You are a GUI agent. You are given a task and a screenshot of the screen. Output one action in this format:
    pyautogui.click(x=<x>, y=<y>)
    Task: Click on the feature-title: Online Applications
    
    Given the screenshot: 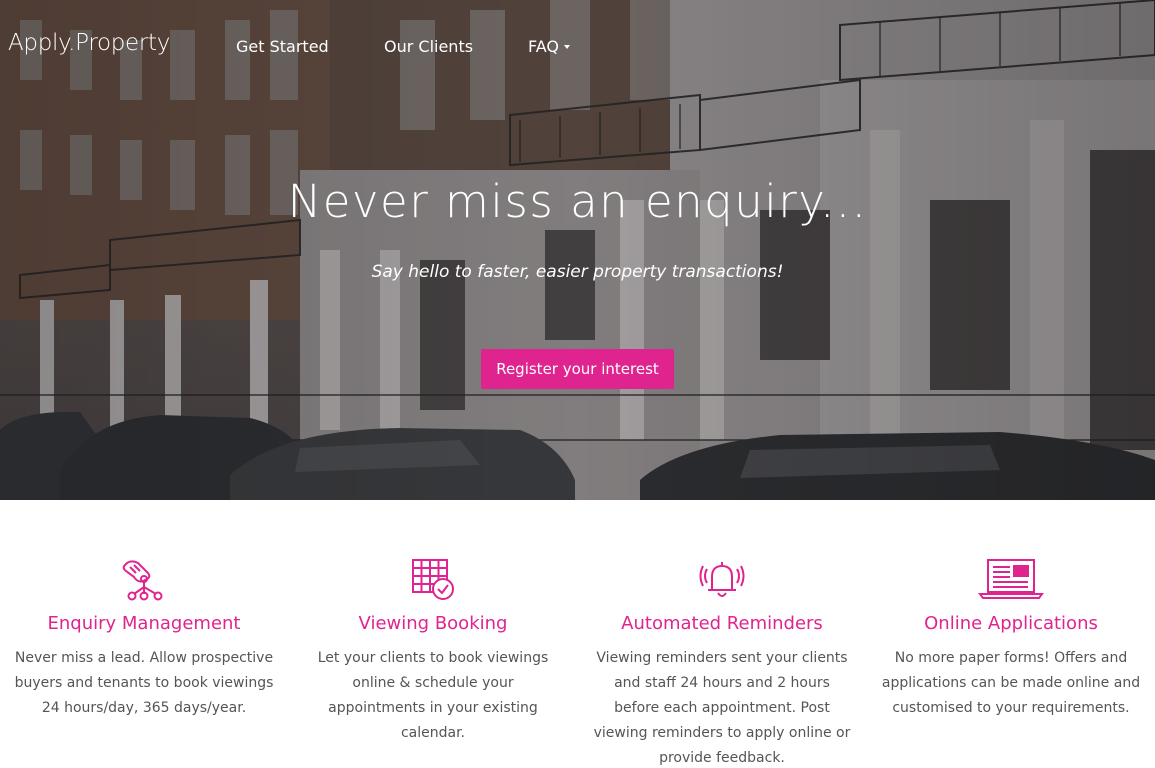 What is the action you would take?
    pyautogui.click(x=1011, y=623)
    